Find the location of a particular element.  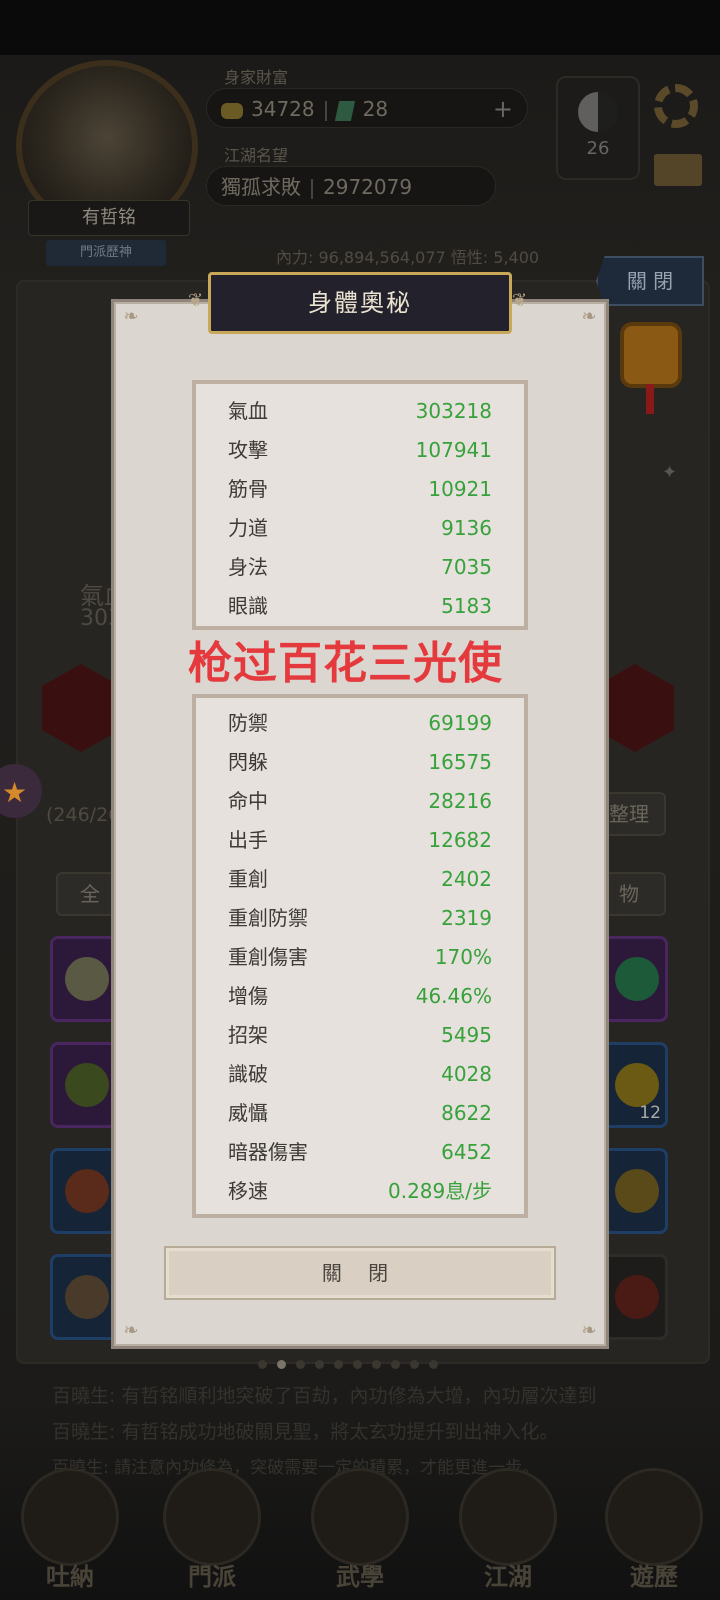

yin-yang-button: 26 is located at coordinates (598, 128).